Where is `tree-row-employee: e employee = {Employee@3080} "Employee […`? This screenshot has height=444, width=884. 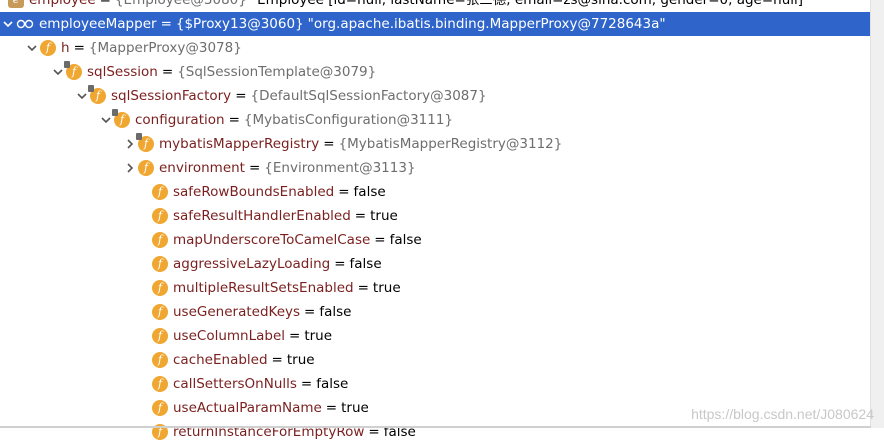 tree-row-employee: e employee = {Employee@3080} "Employee [… is located at coordinates (435, 6).